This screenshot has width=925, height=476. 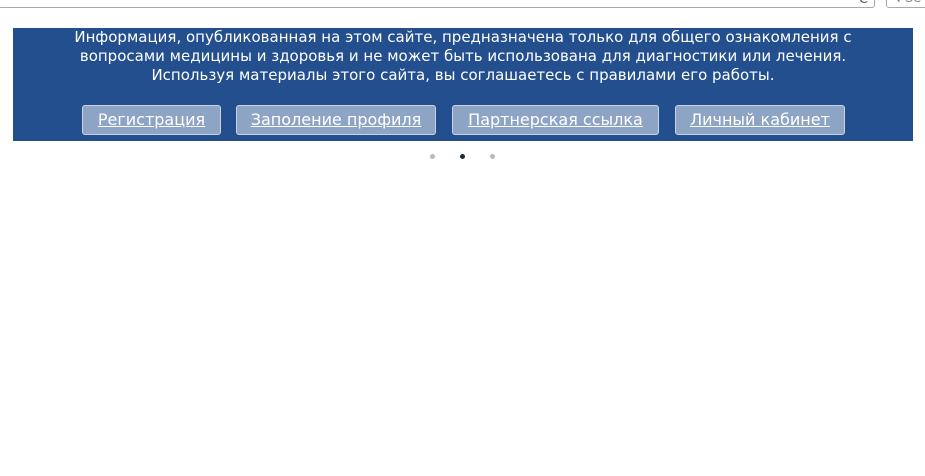 I want to click on reload-icon: C, so click(x=863, y=3).